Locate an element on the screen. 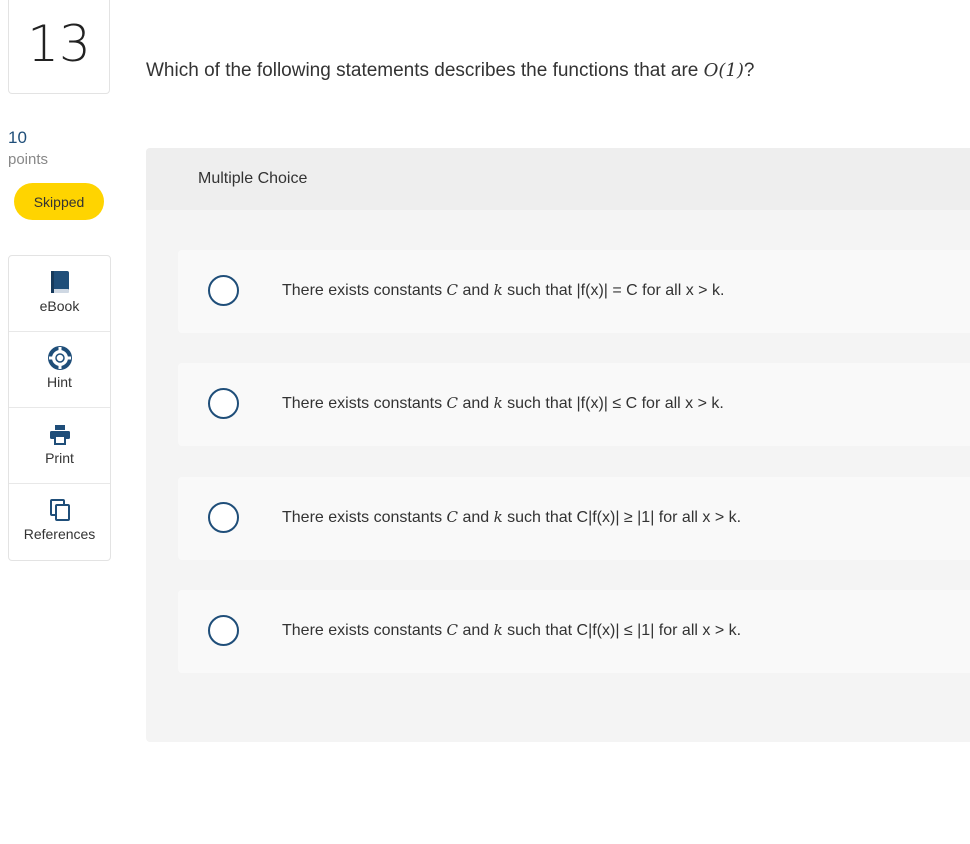 This screenshot has width=970, height=844. ebook-button: eBook is located at coordinates (59, 294).